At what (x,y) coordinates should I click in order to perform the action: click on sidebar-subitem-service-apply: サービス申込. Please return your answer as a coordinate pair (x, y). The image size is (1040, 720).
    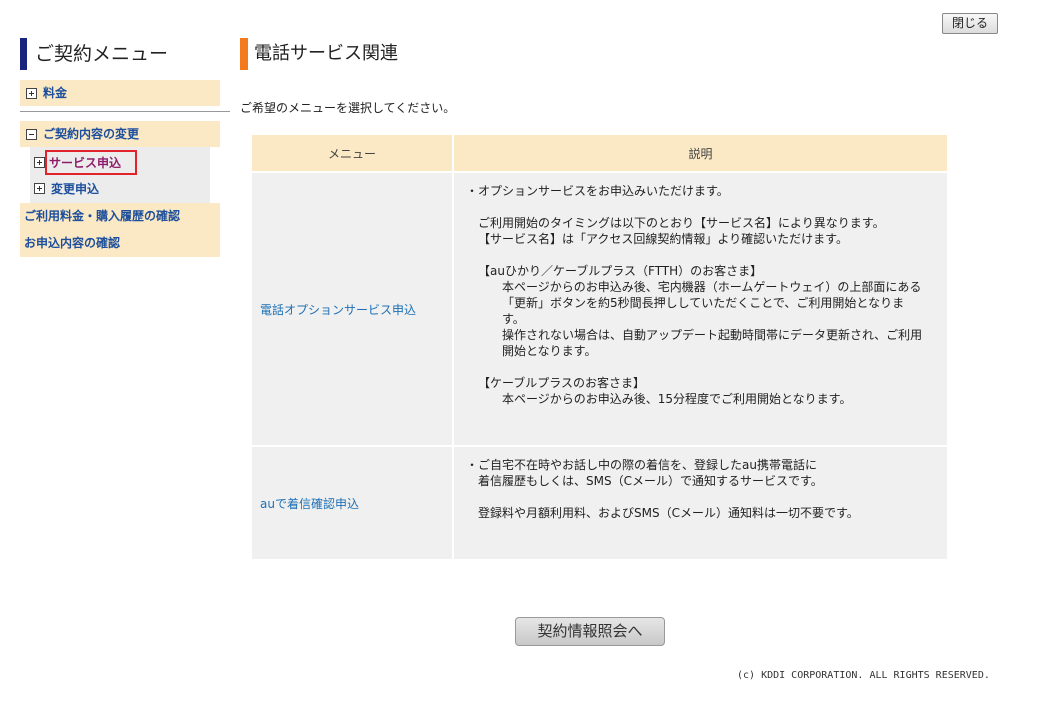
    Looking at the image, I should click on (122, 162).